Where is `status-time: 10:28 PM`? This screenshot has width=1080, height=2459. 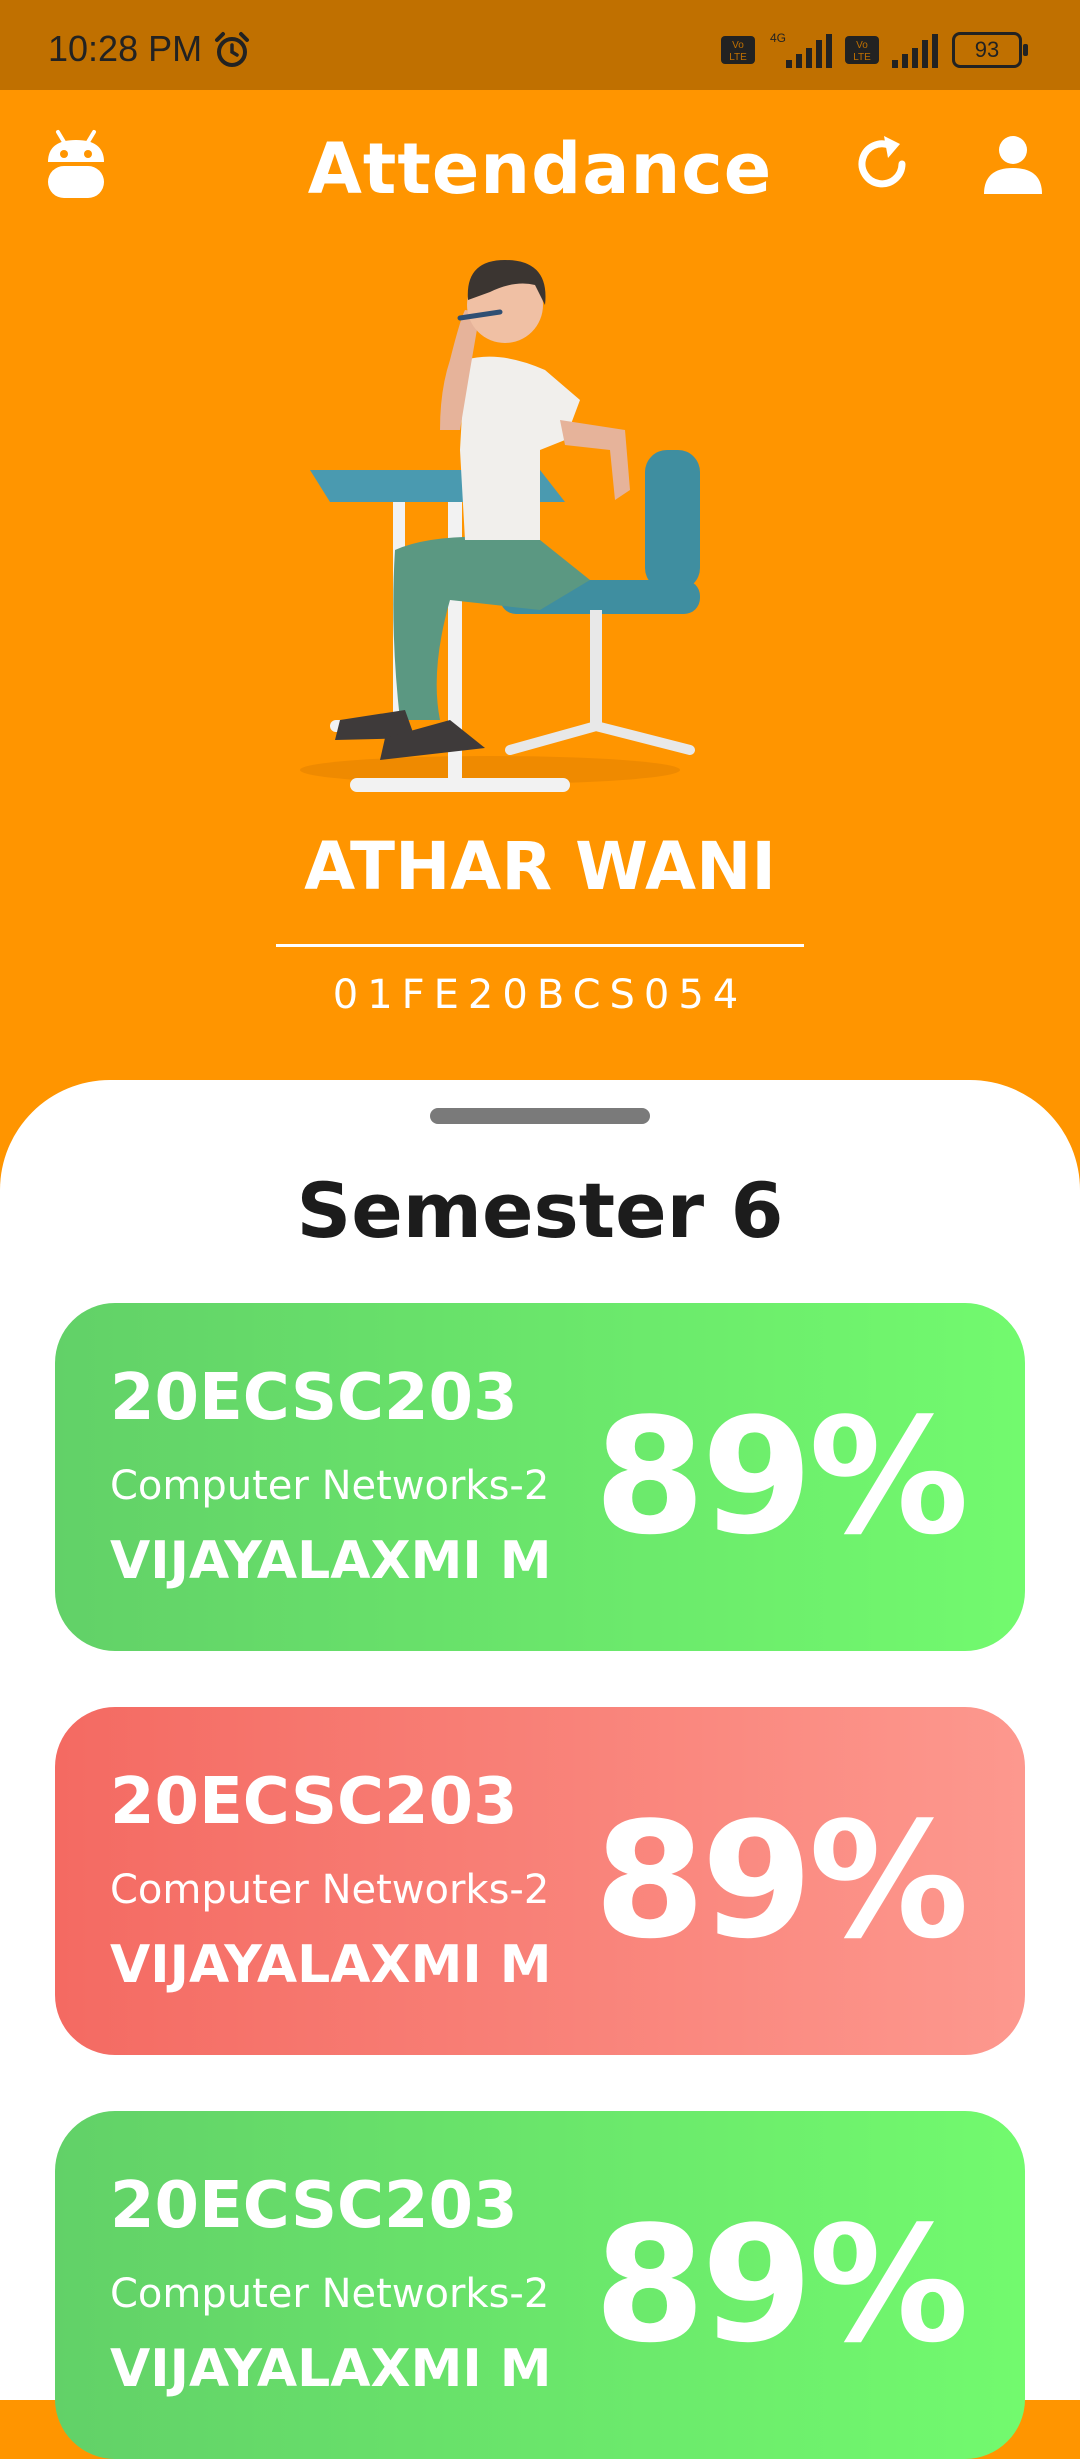 status-time: 10:28 PM is located at coordinates (125, 48).